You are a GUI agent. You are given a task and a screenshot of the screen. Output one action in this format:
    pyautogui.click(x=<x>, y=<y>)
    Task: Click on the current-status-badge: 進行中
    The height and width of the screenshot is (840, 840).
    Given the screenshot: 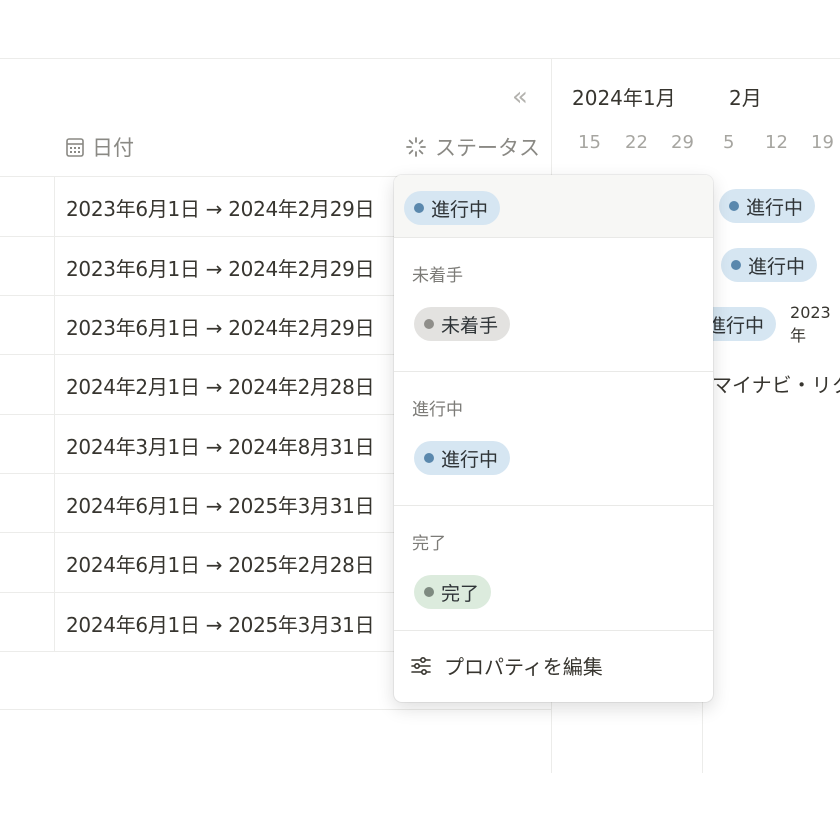 What is the action you would take?
    pyautogui.click(x=452, y=208)
    